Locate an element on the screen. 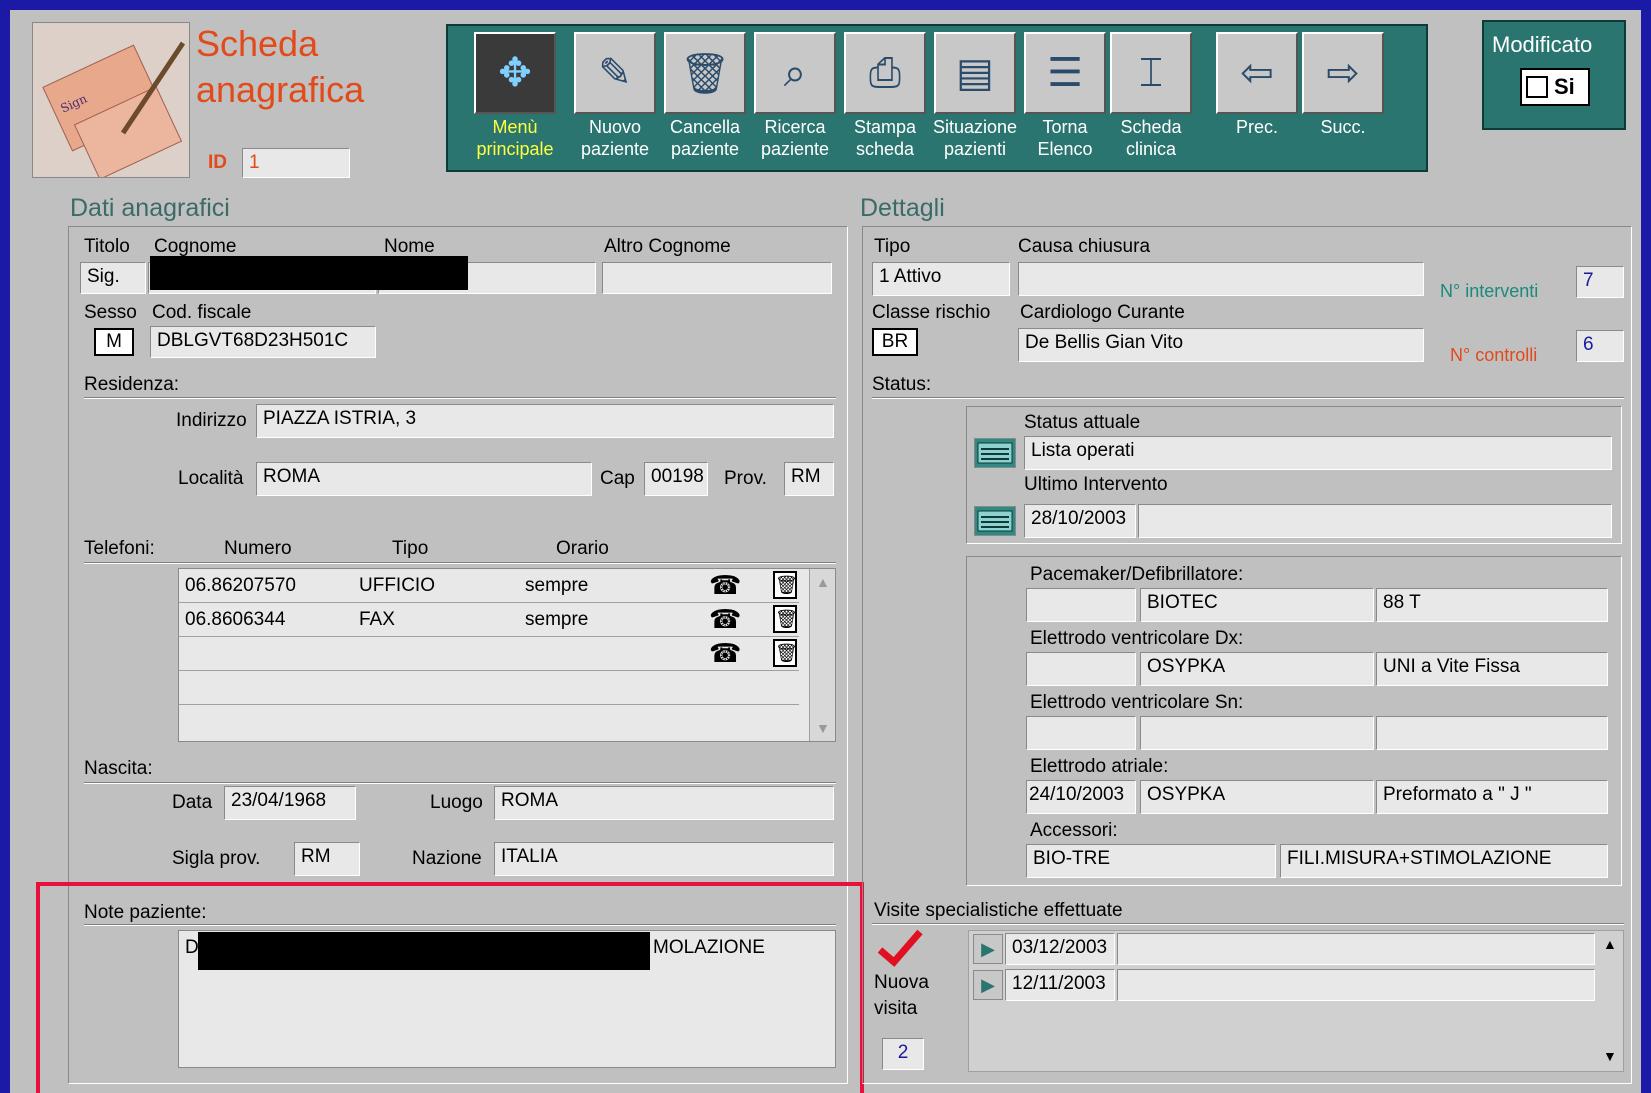 Image resolution: width=1651 pixels, height=1093 pixels. cardiologo-field: De Bellis Gian Vito is located at coordinates (1221, 345).